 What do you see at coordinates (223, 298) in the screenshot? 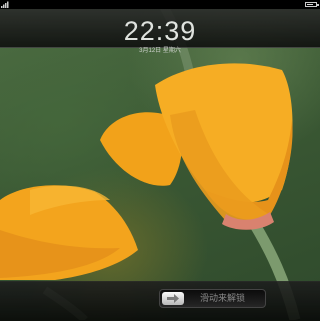
I see `unlock-label: 滑动来解锁` at bounding box center [223, 298].